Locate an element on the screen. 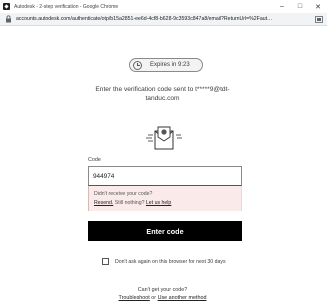 This screenshot has width=327, height=307. expiry-timer: Expires in 9:23 is located at coordinates (166, 65).